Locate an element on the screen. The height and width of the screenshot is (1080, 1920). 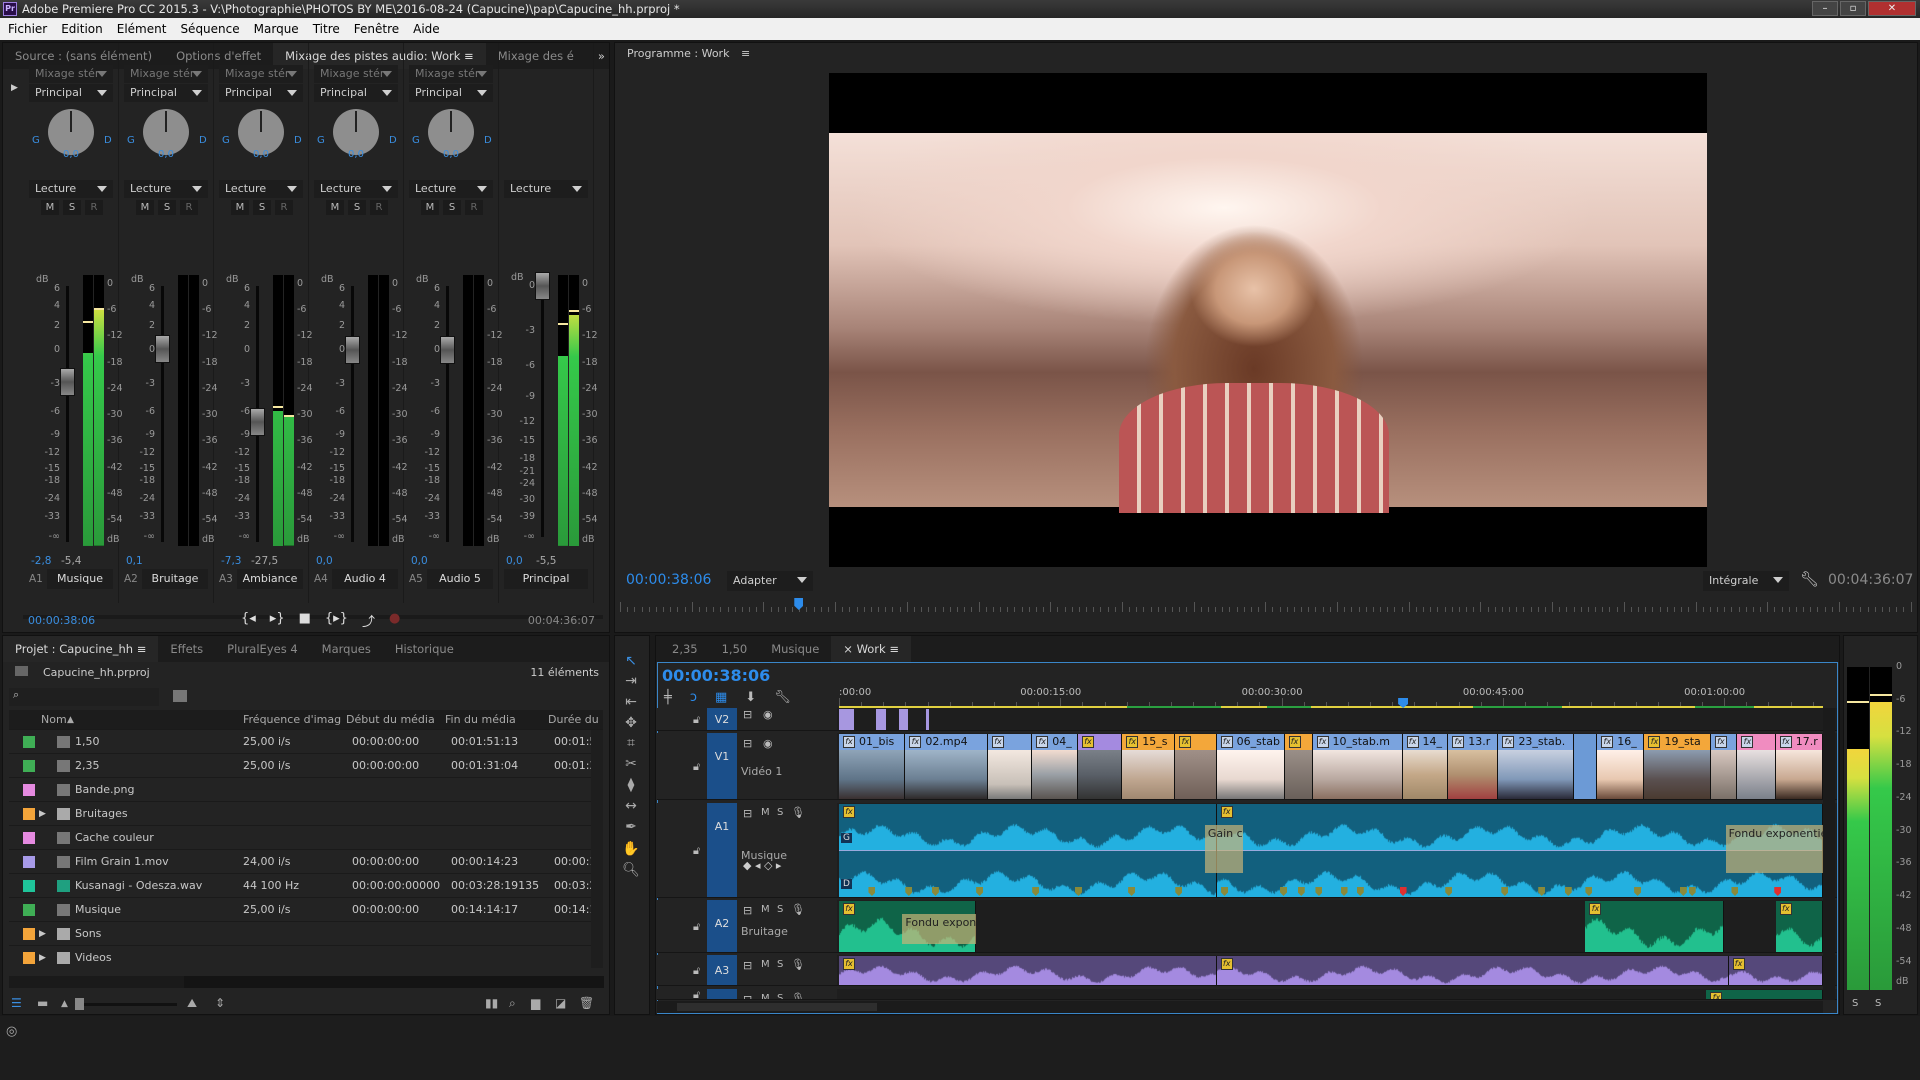
go-to-in-icon: {◂ is located at coordinates (248, 620).